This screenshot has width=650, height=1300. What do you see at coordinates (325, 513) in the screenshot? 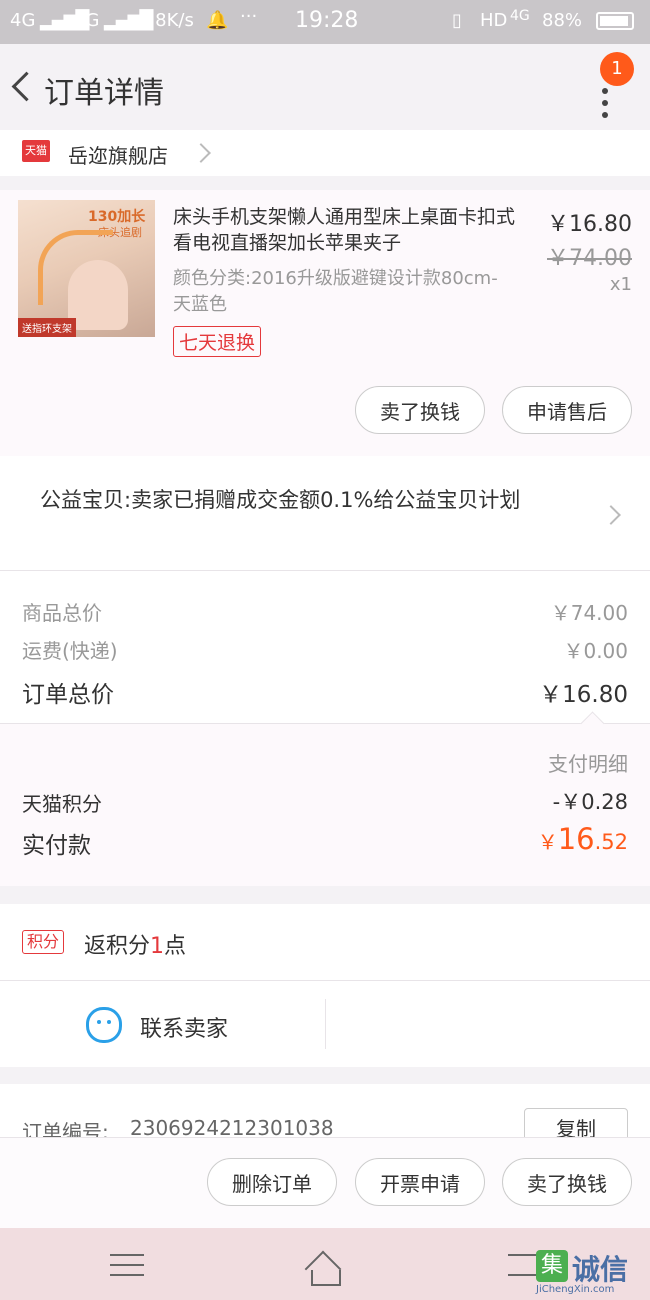
I see `charity-row: 公益宝贝:卖家已捐赠成交金额0.1%给公益宝贝计划` at bounding box center [325, 513].